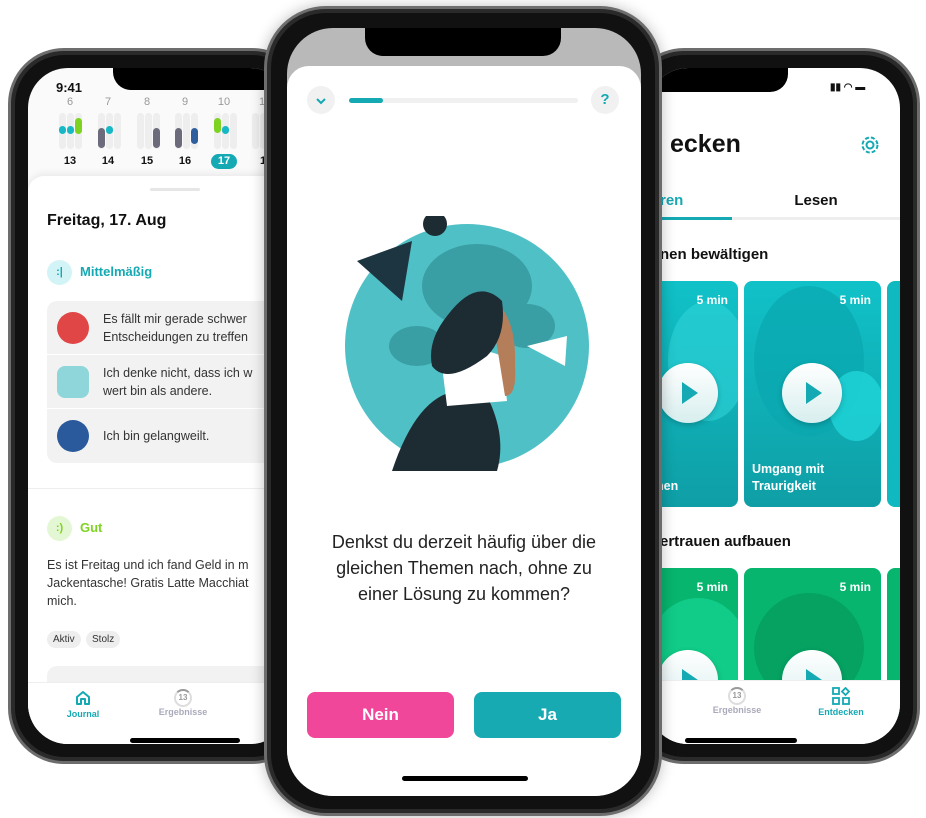 This screenshot has height=818, width=926. What do you see at coordinates (83, 714) in the screenshot?
I see `tab-label: Journal` at bounding box center [83, 714].